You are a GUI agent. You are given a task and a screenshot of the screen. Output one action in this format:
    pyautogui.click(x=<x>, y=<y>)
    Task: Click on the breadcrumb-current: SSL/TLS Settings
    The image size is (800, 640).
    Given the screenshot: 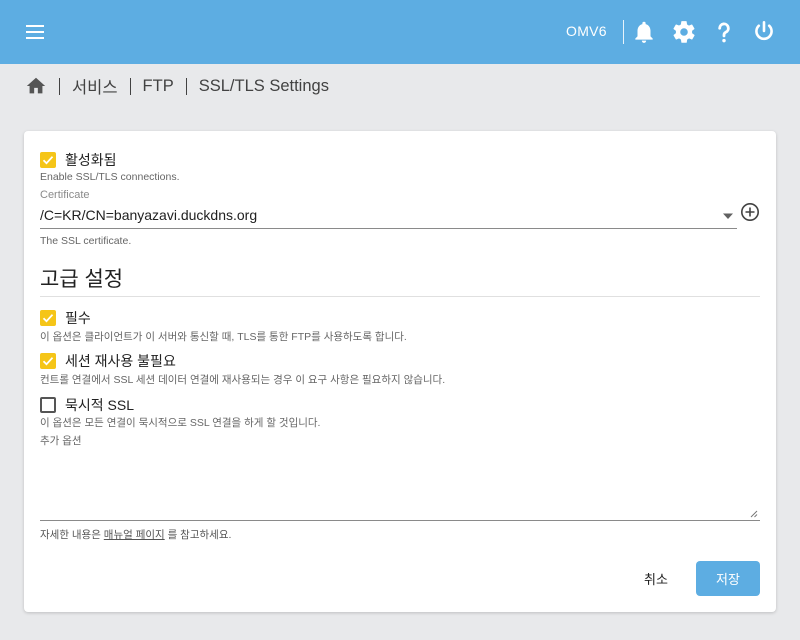 What is the action you would take?
    pyautogui.click(x=263, y=85)
    